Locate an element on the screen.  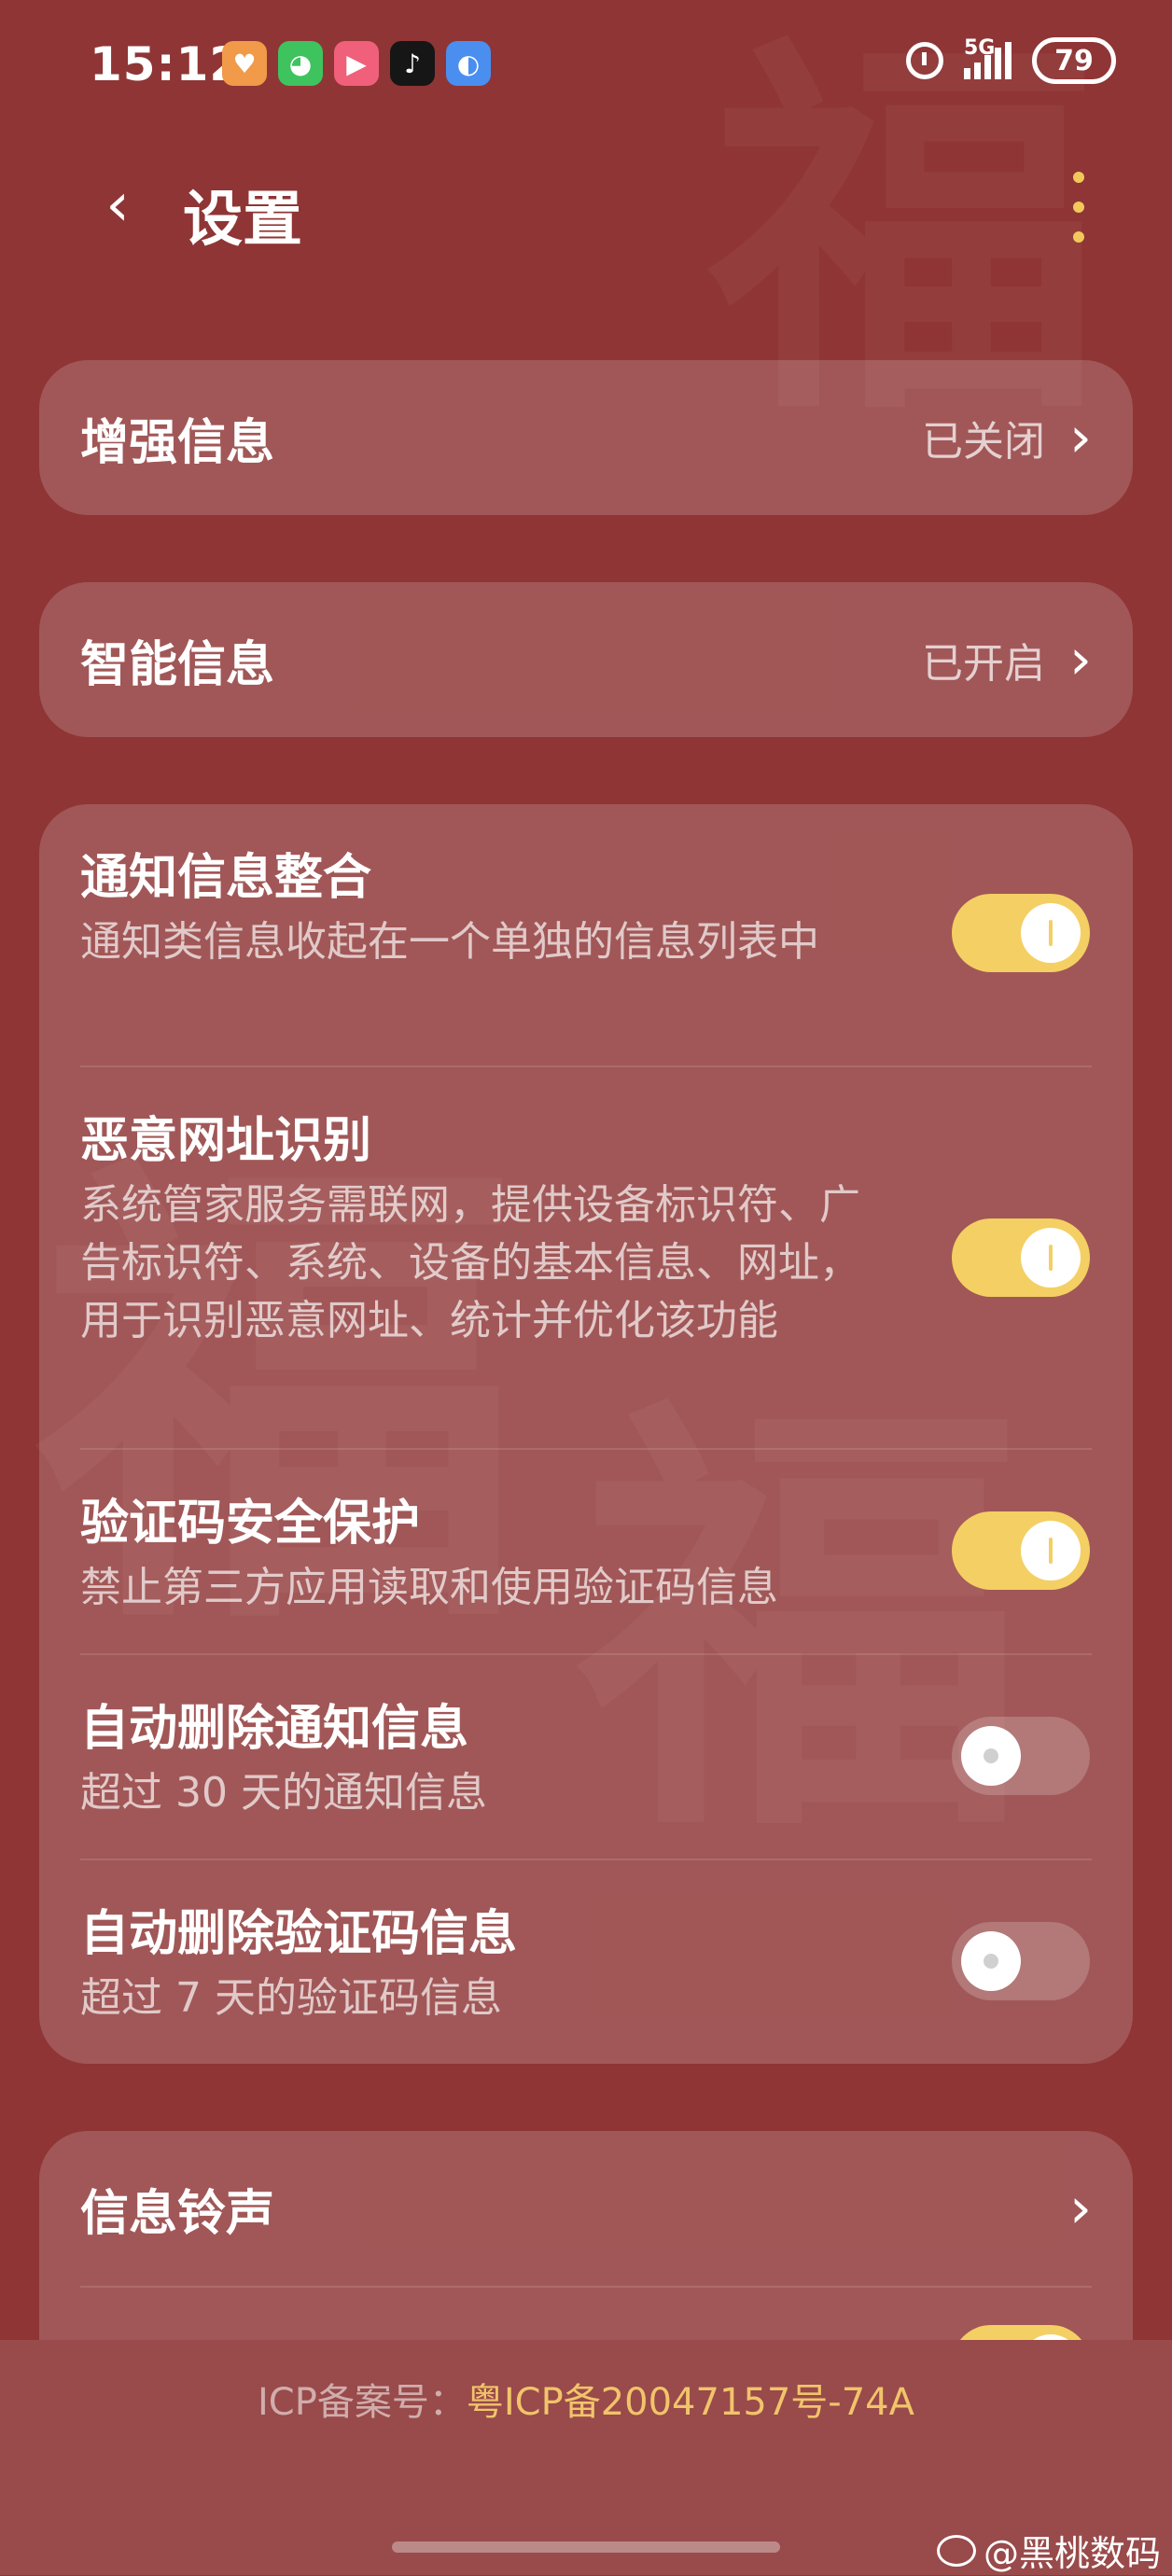
malicious-url-title: 恶意网址识别 is located at coordinates (226, 1141).